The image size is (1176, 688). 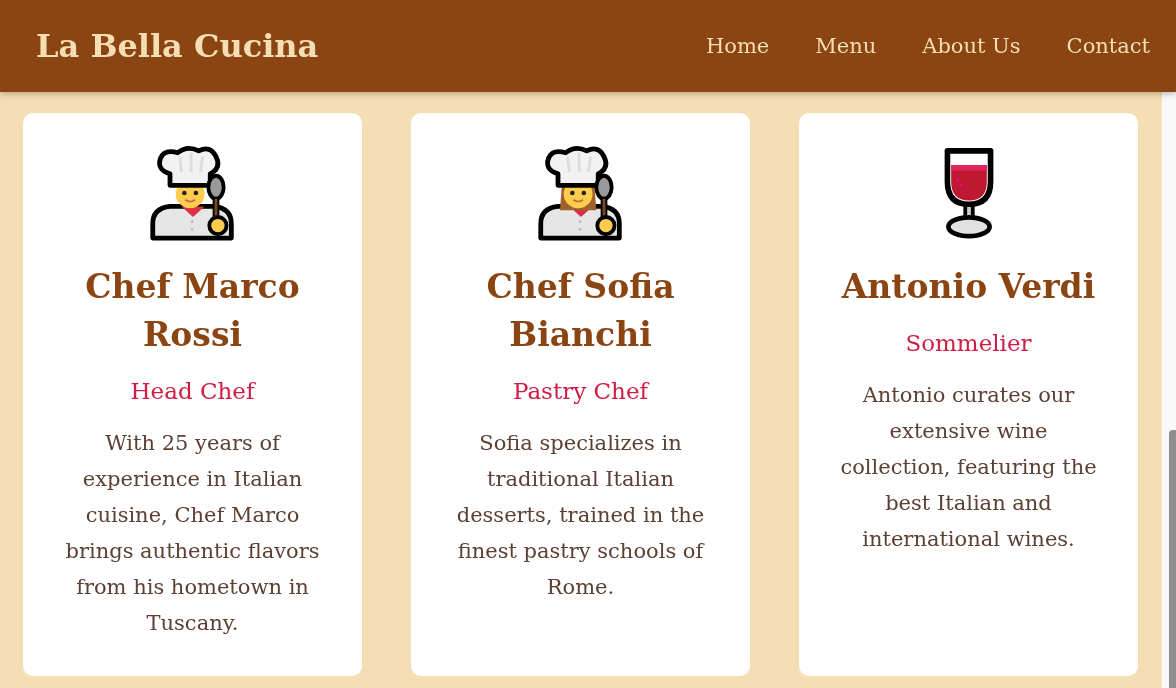 What do you see at coordinates (1108, 46) in the screenshot?
I see `nav-link: Contact` at bounding box center [1108, 46].